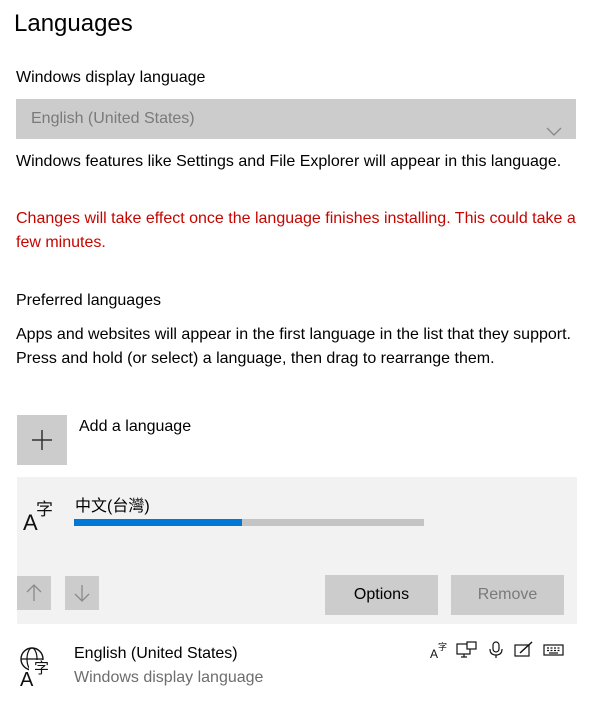  Describe the element at coordinates (507, 595) in the screenshot. I see `remove-button: Remove` at that location.